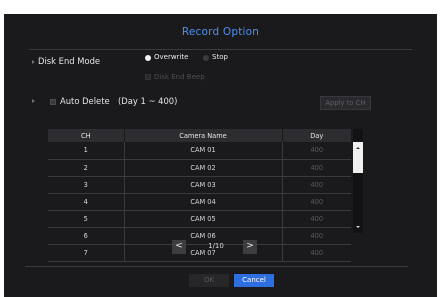 The image size is (441, 297). I want to click on title-divider, so click(220, 49).